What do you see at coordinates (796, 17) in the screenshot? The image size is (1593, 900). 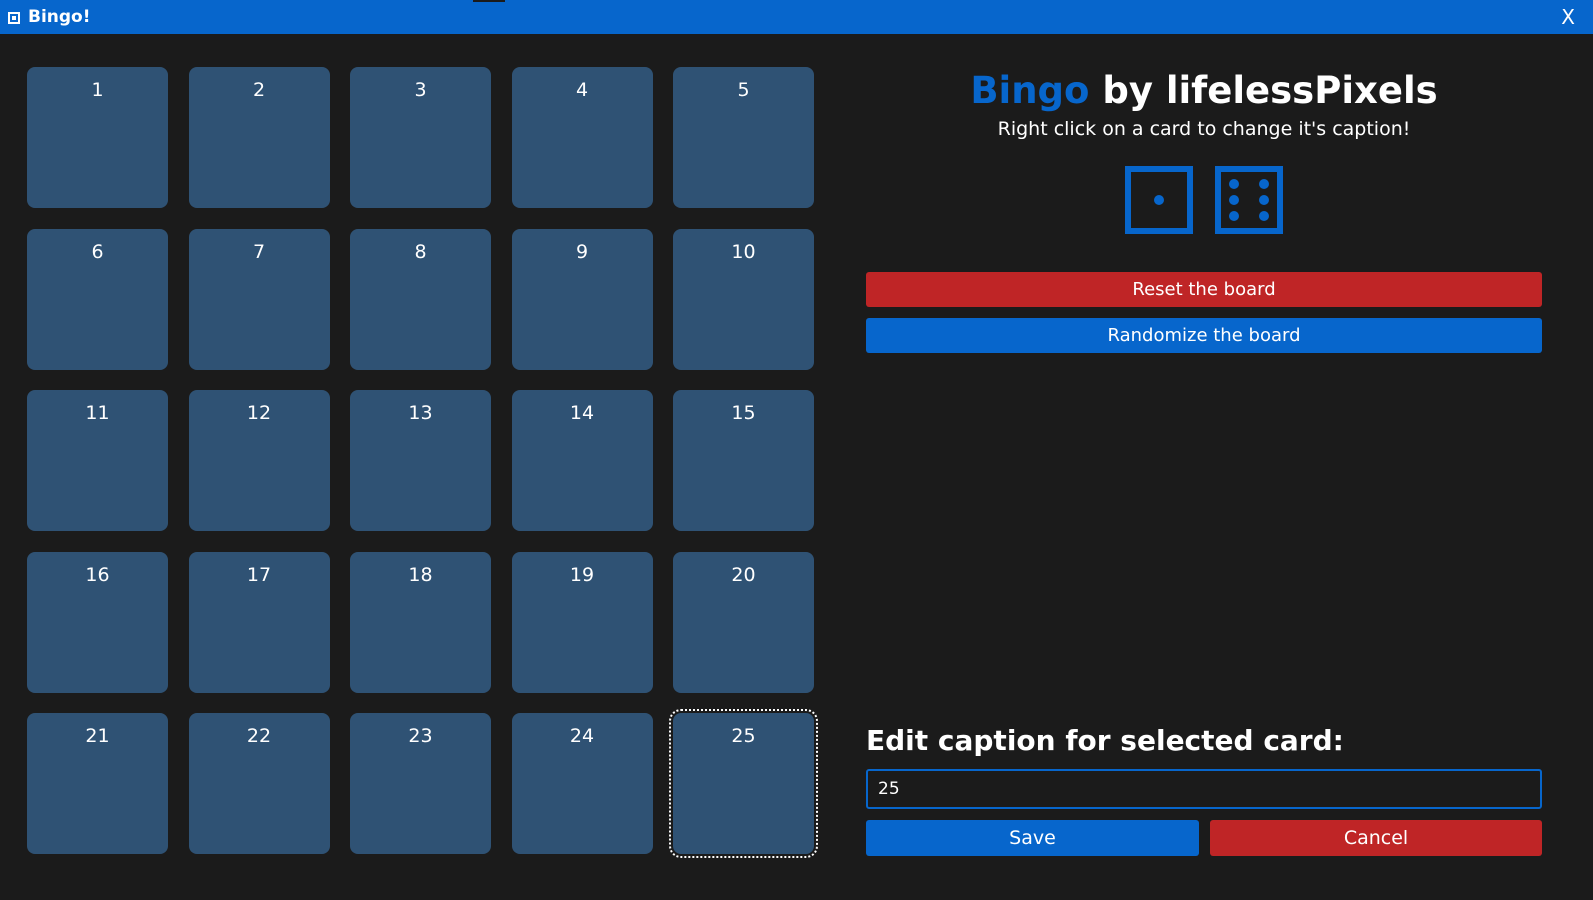 I see `title-bar: Bingo! X` at bounding box center [796, 17].